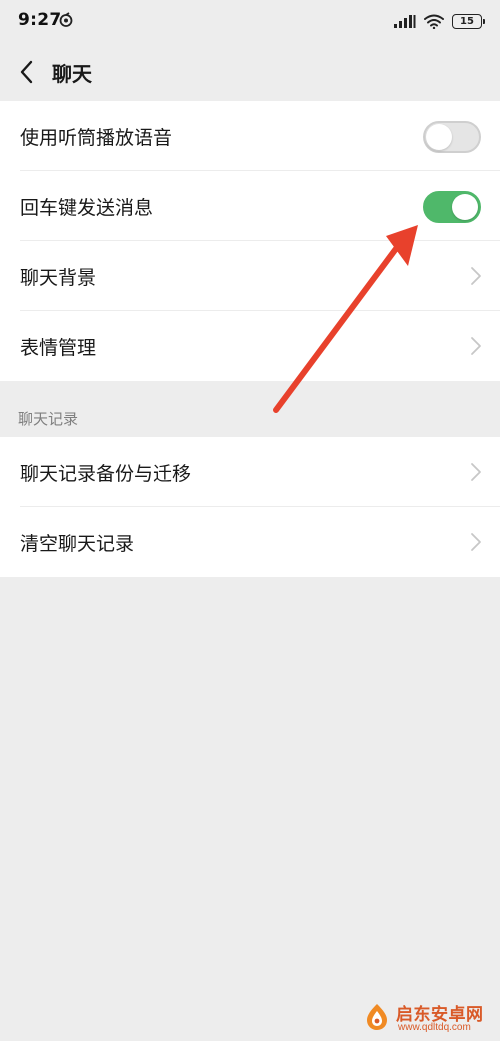 This screenshot has height=1041, width=500. Describe the element at coordinates (96, 137) in the screenshot. I see `setting-label-use-earpiece: 使用听筒播放语音` at that location.